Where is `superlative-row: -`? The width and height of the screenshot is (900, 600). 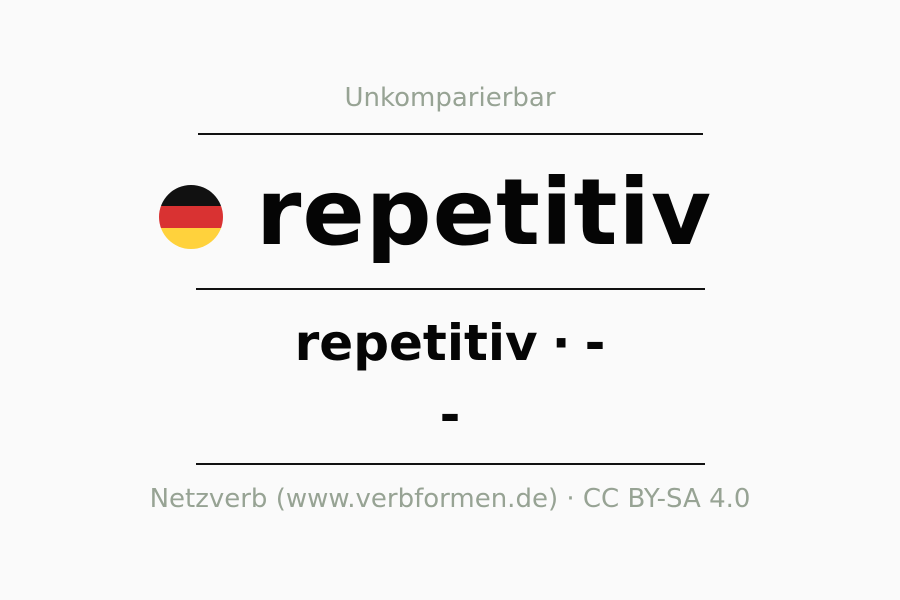 superlative-row: - is located at coordinates (450, 415).